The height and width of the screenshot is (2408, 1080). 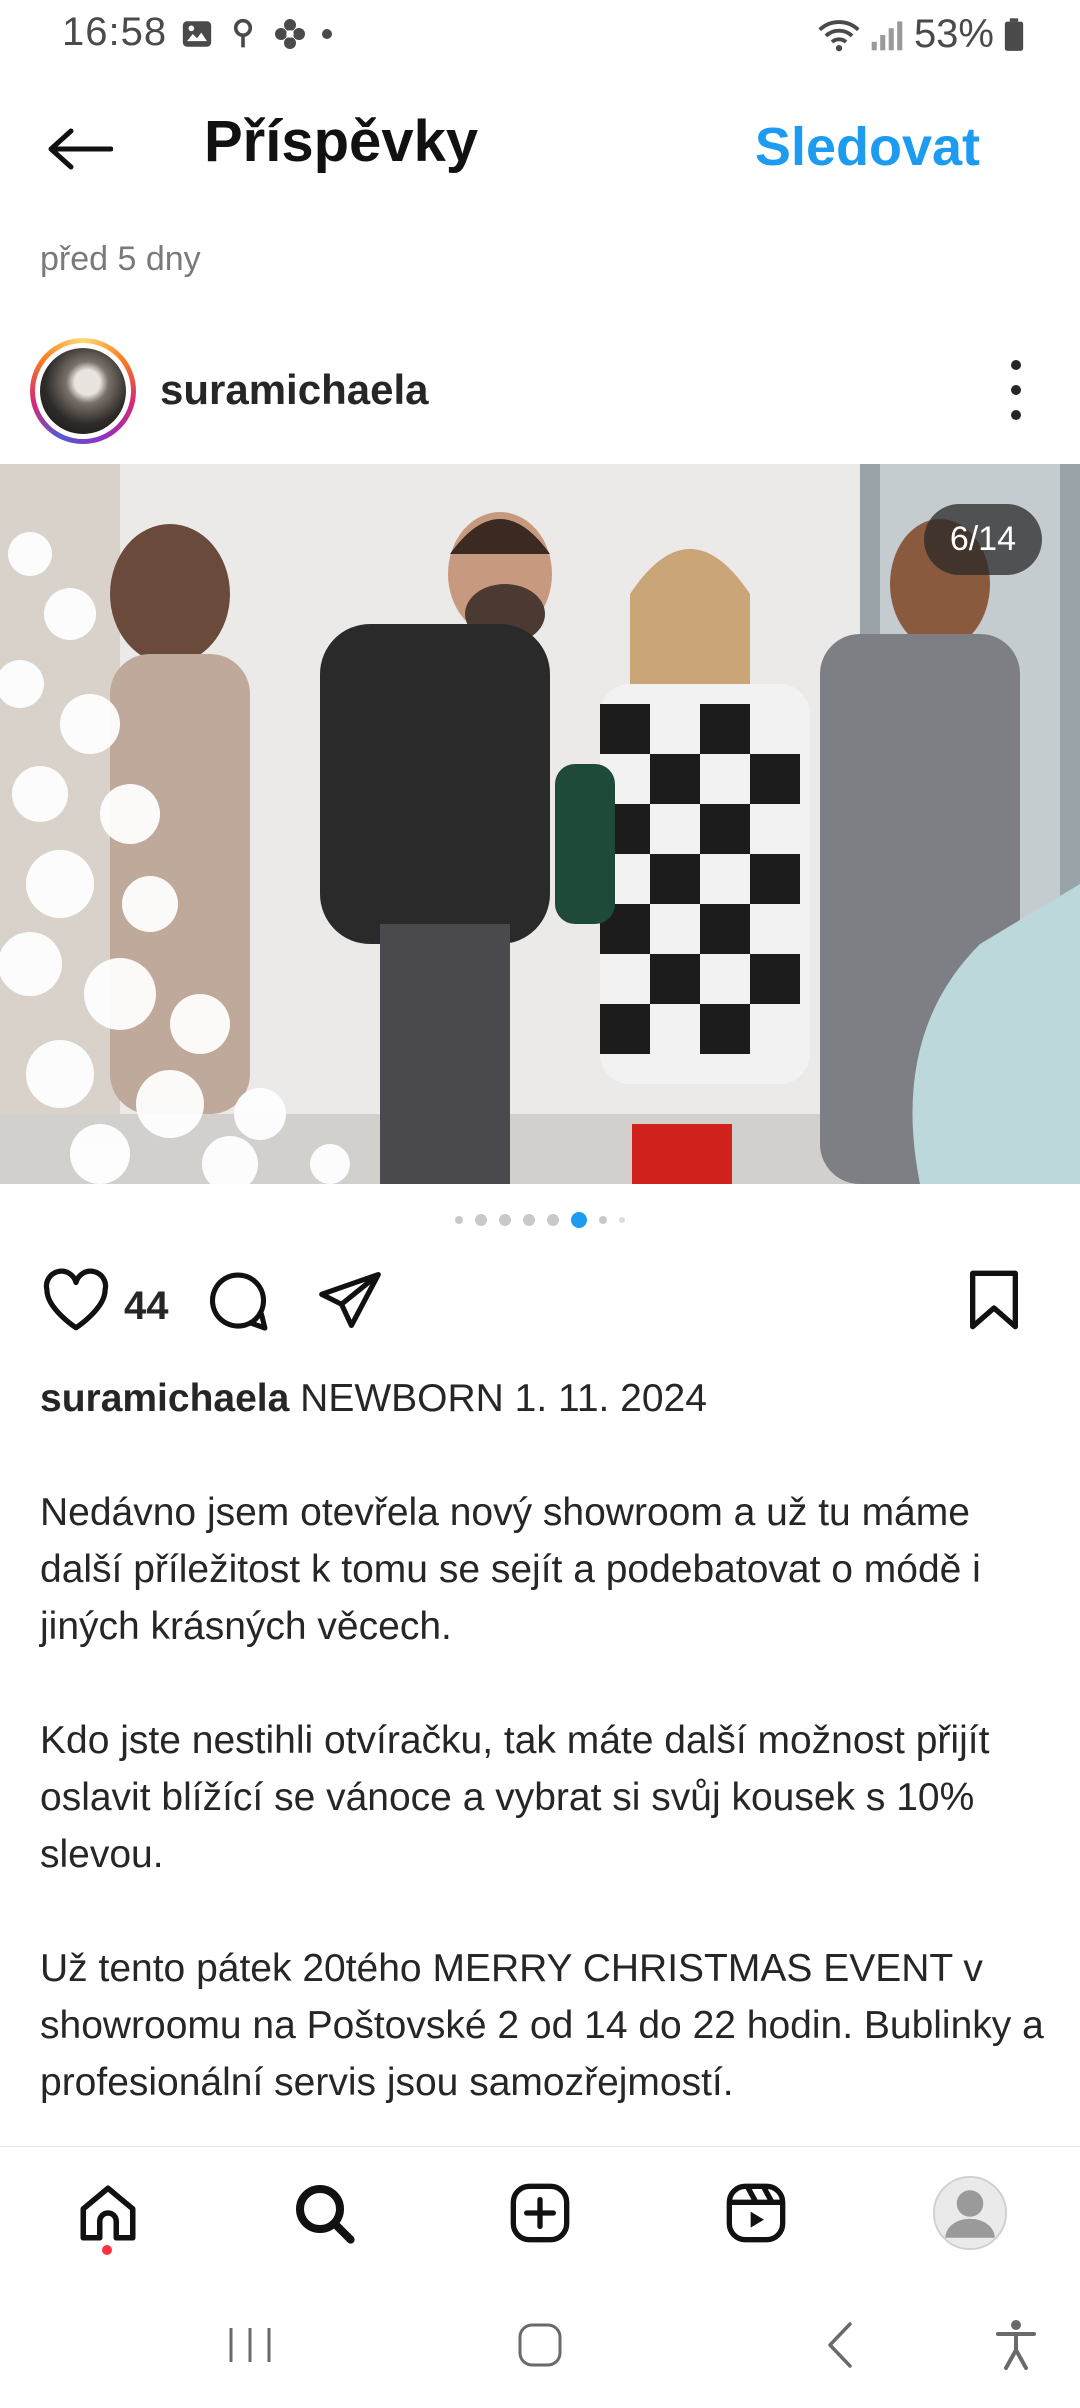 I want to click on signal-icon, so click(x=887, y=35).